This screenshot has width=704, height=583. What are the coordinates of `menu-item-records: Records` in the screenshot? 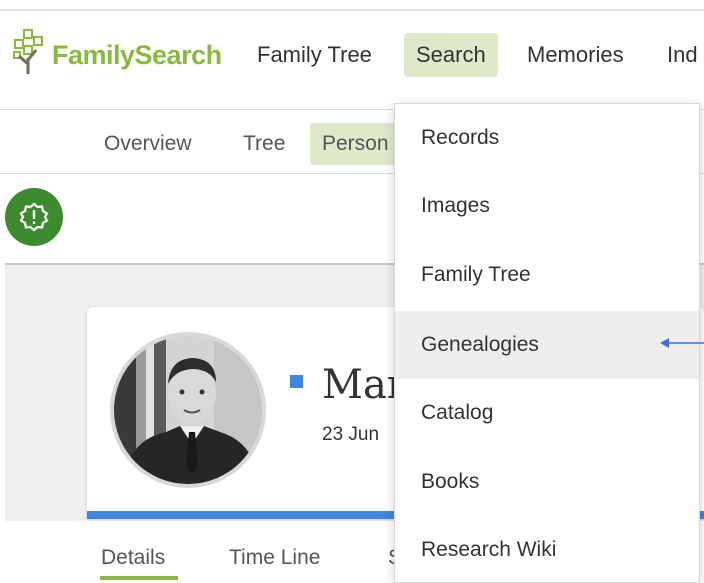 It's located at (547, 138).